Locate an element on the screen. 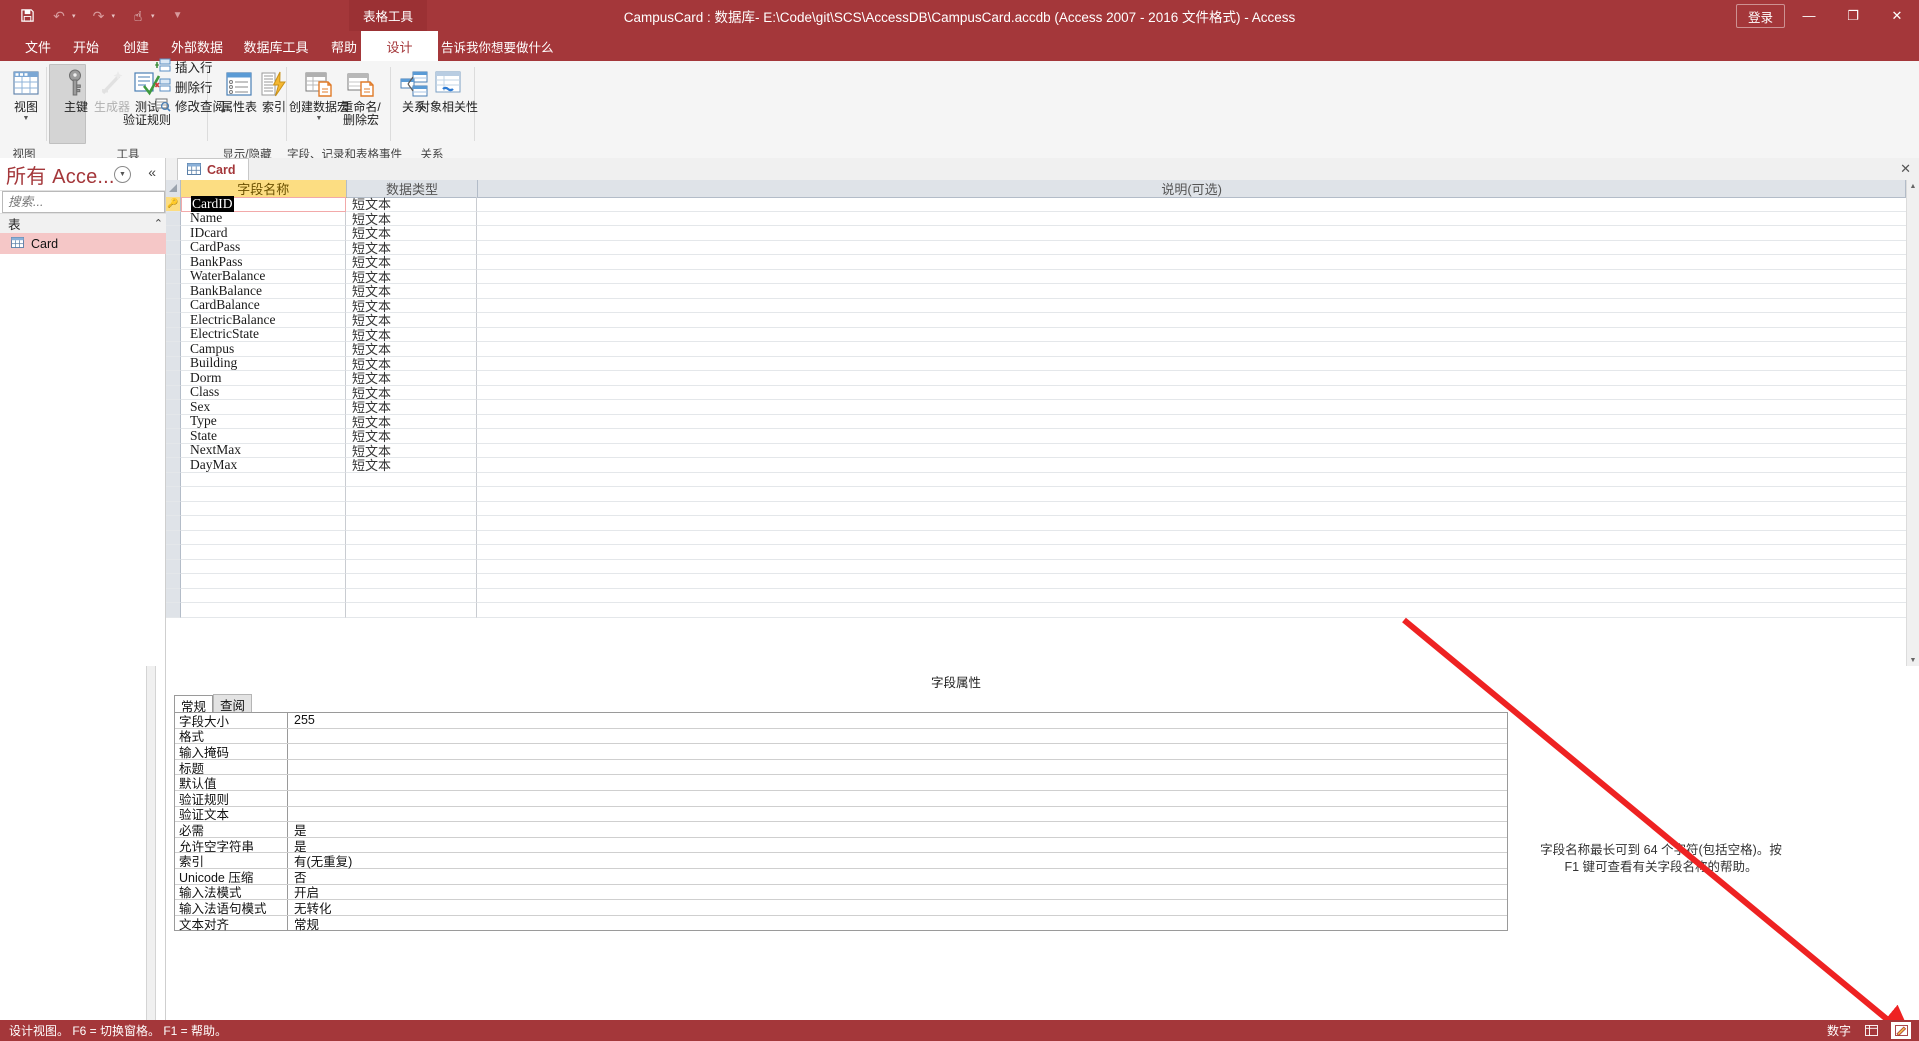 The width and height of the screenshot is (1919, 1041). table-row: Class 短文本 is located at coordinates (1036, 392).